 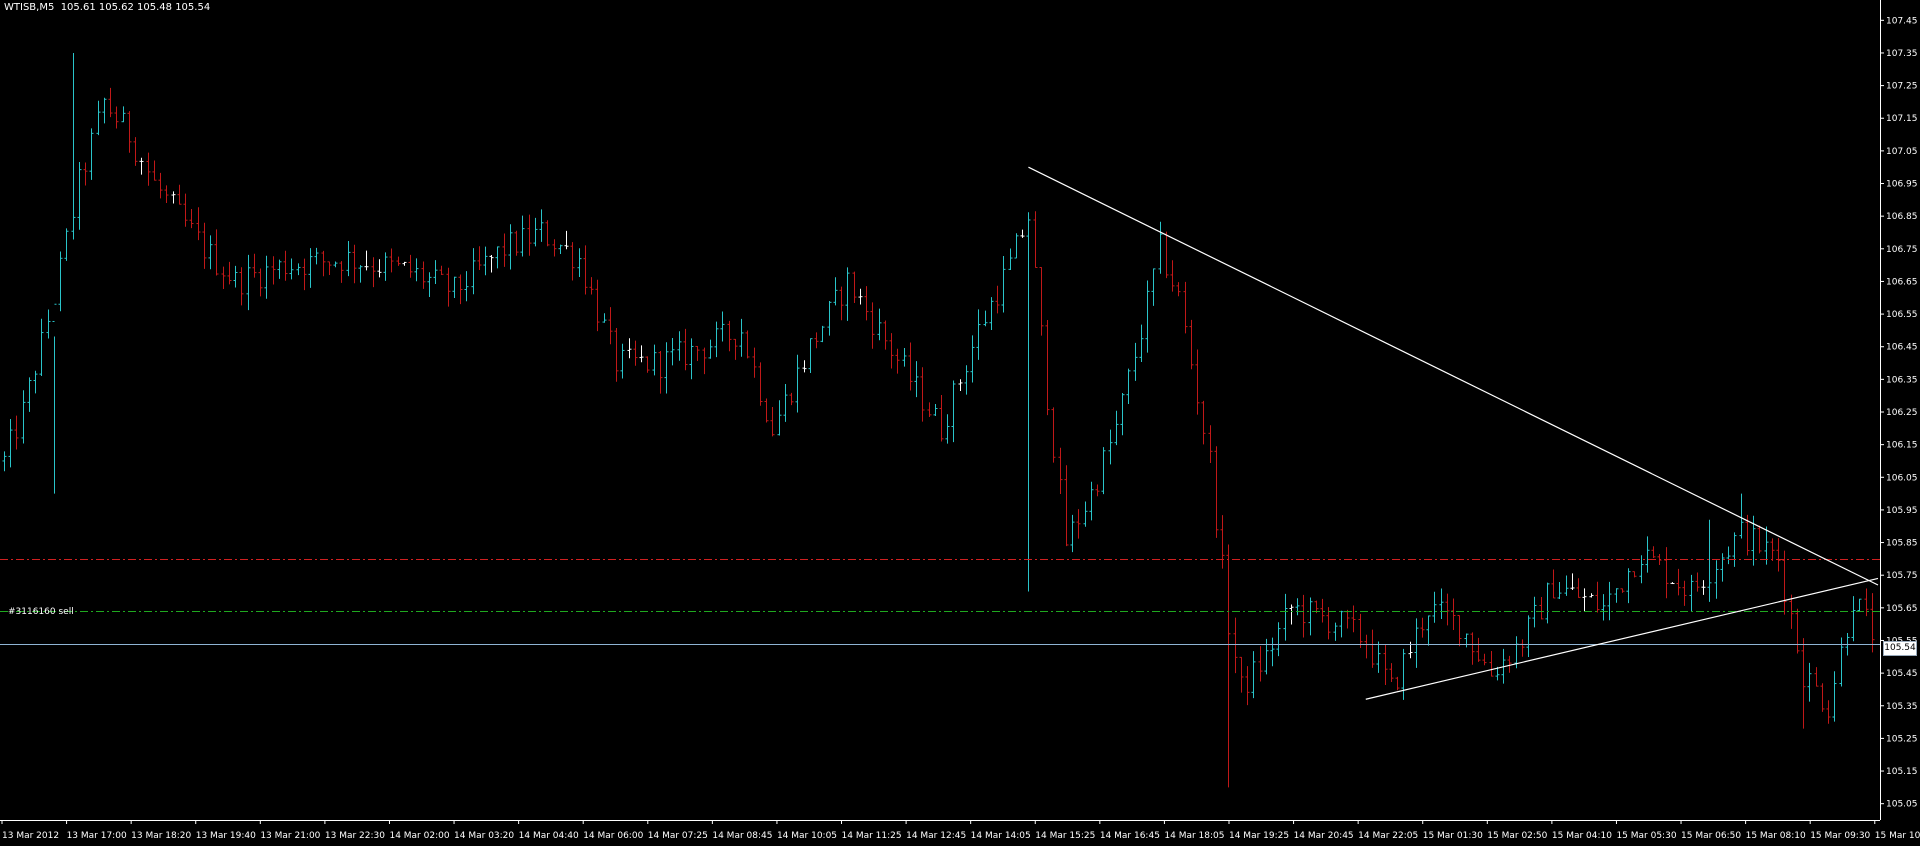 I want to click on price-tick-label: 106.55, so click(x=1902, y=315).